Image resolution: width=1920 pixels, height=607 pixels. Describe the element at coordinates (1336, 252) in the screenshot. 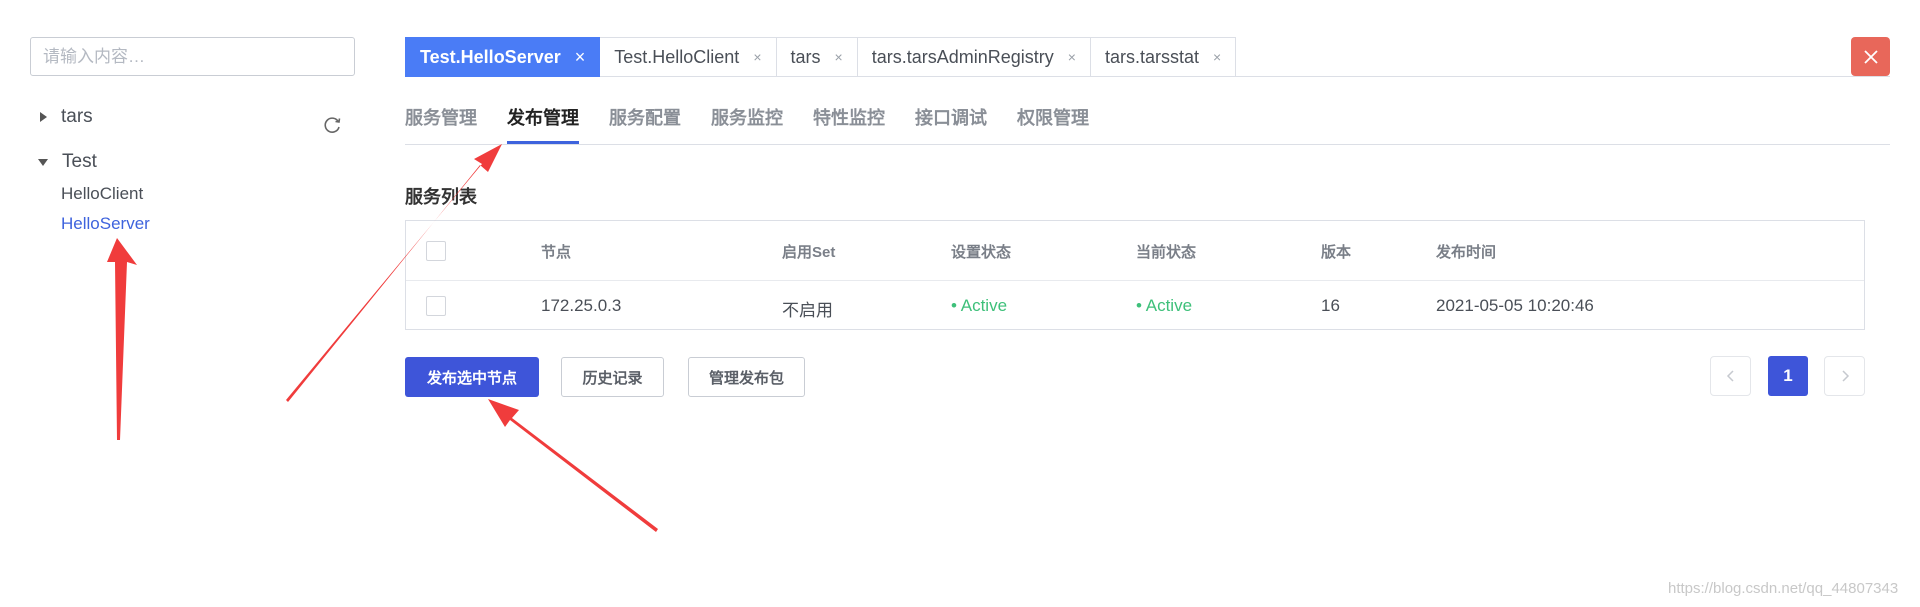

I see `column-header: 版本` at that location.